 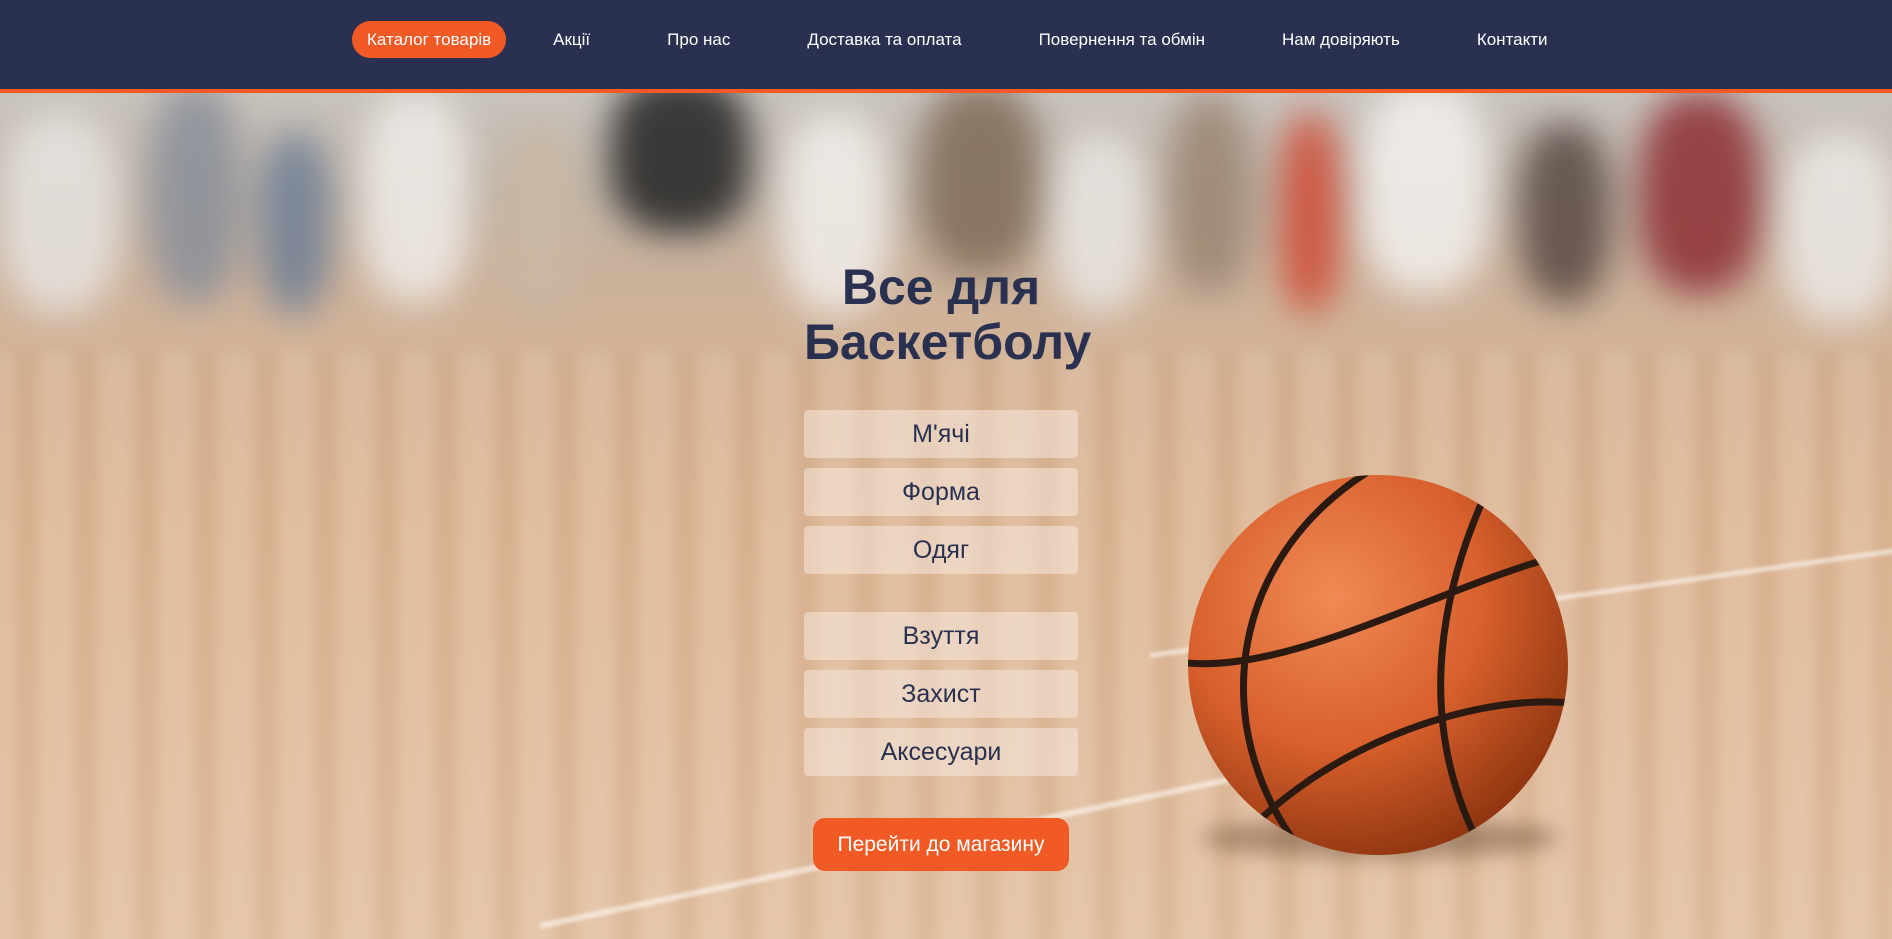 I want to click on nav-item-contacts: Контакти, so click(x=1512, y=39).